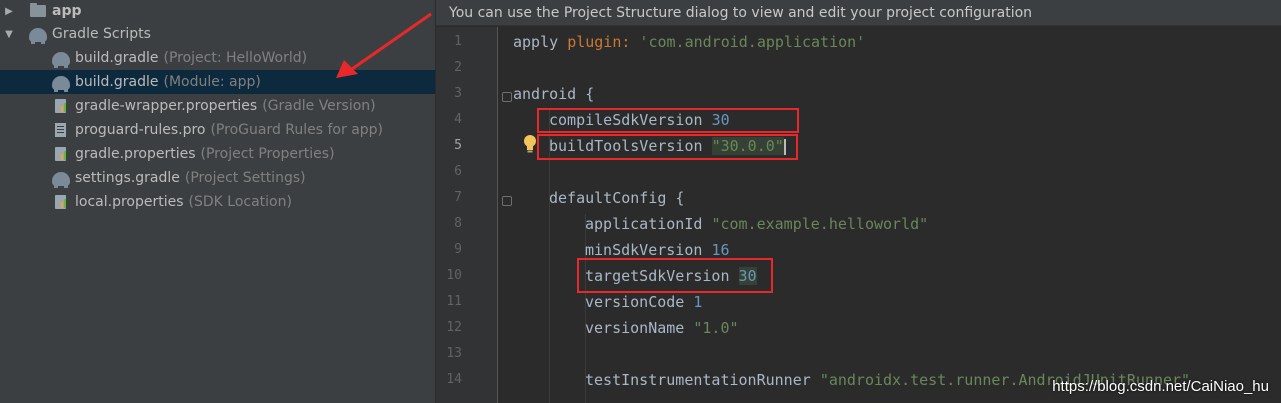  I want to click on line-number: 6, so click(458, 171).